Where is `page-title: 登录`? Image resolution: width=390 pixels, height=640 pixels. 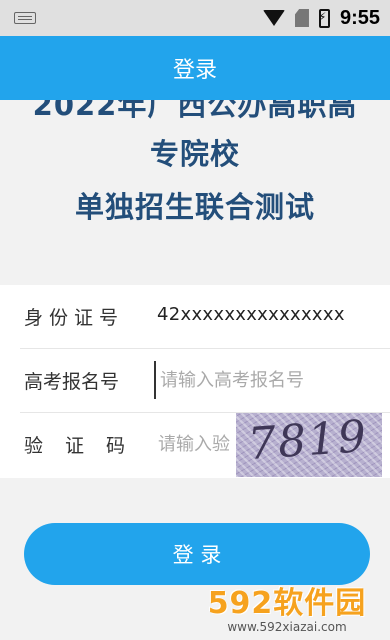 page-title: 登录 is located at coordinates (194, 70).